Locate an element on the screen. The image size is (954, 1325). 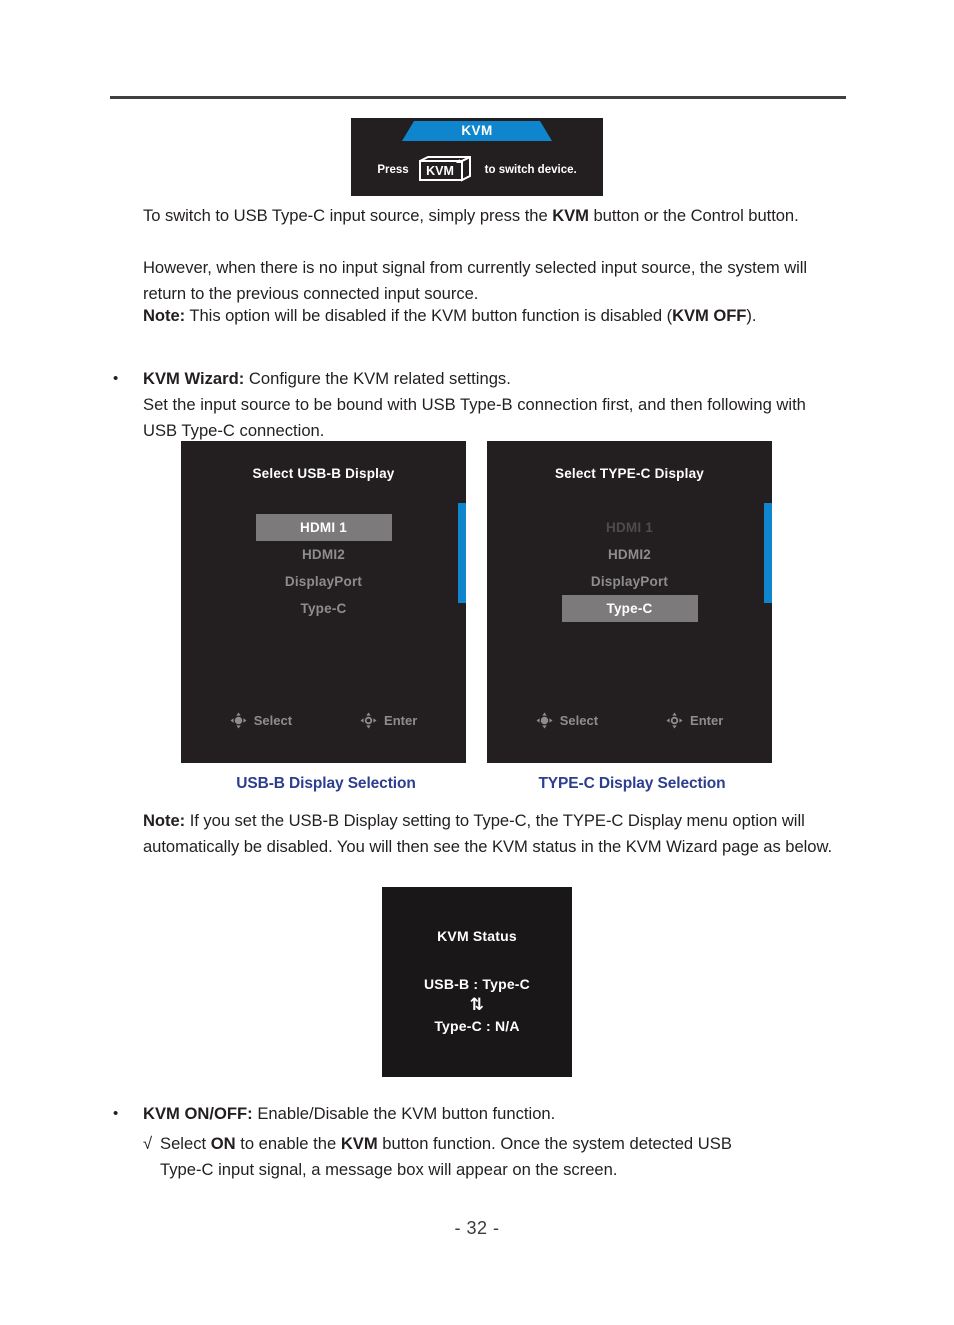
kvm-key-icon: KVM is located at coordinates (447, 169).